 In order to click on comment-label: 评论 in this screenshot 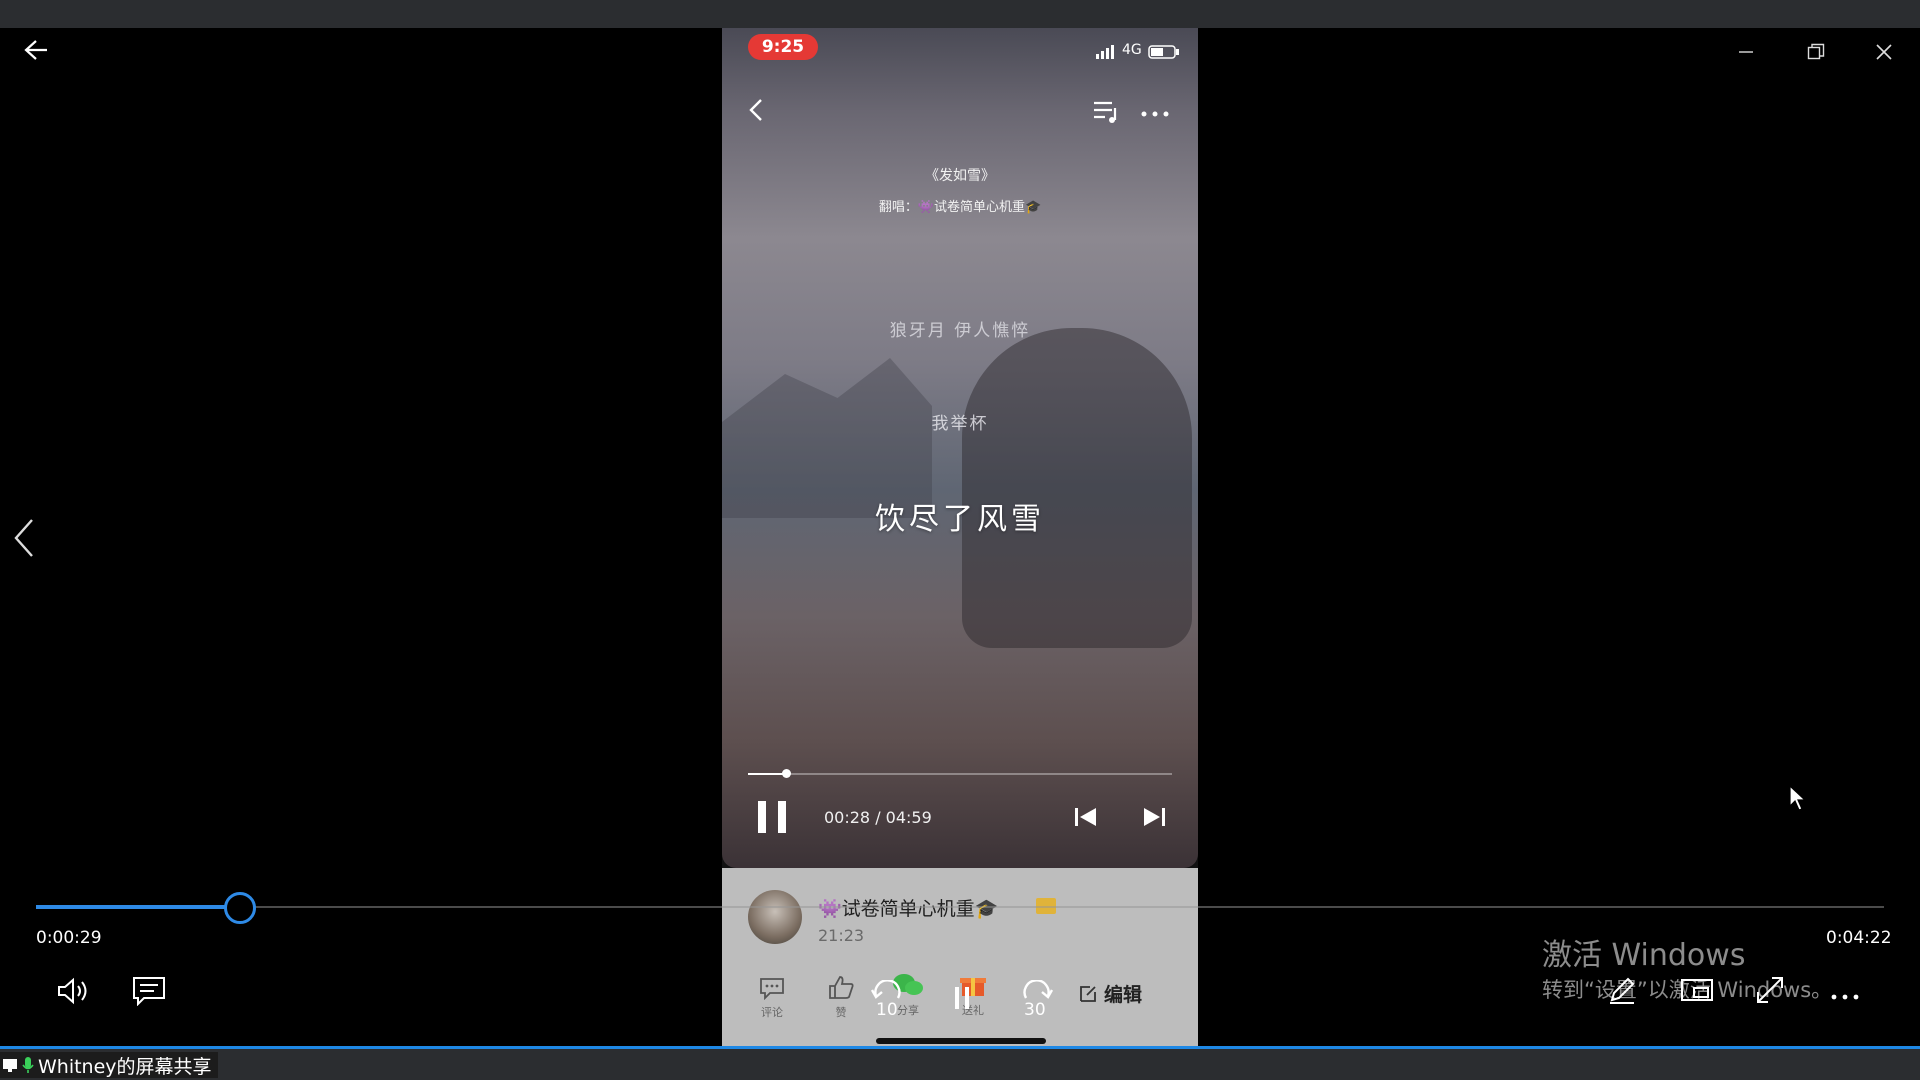, I will do `click(772, 1012)`.